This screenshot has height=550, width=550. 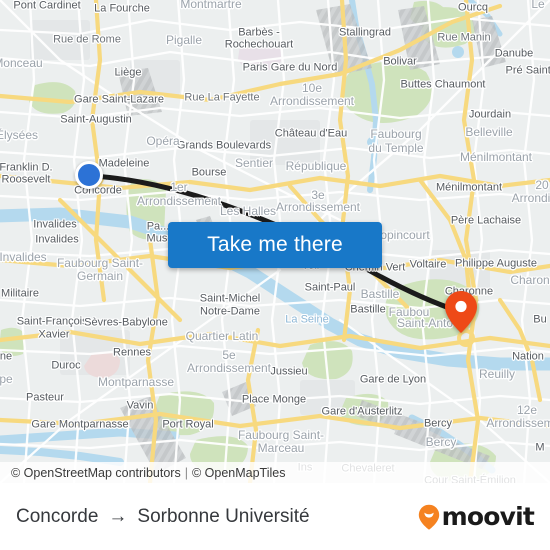 I want to click on trip-destination-label: Sorbonne Université, so click(x=223, y=517).